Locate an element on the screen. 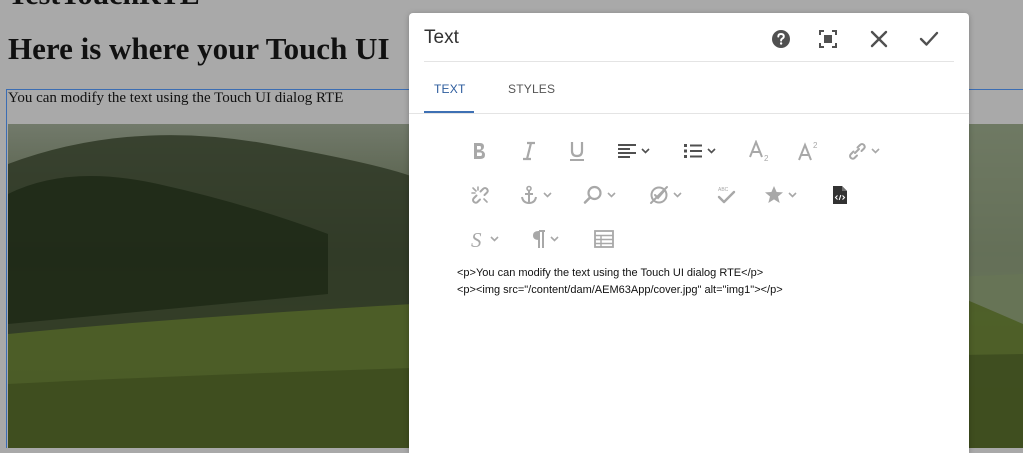  fullscreen-button is located at coordinates (828, 39).